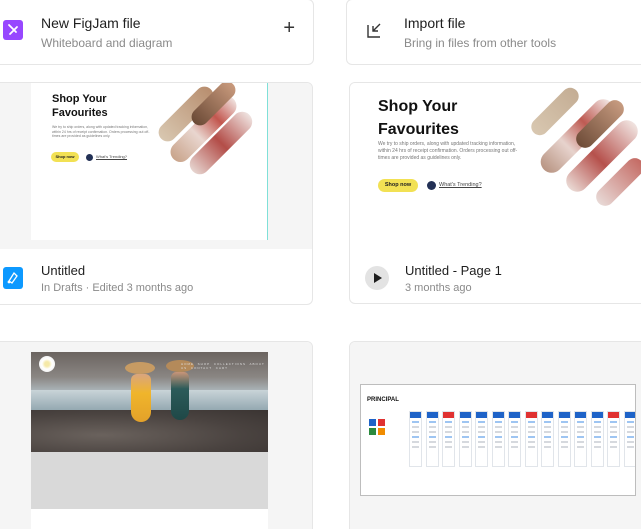 The width and height of the screenshot is (641, 529). What do you see at coordinates (63, 270) in the screenshot?
I see `file-title: Untitled` at bounding box center [63, 270].